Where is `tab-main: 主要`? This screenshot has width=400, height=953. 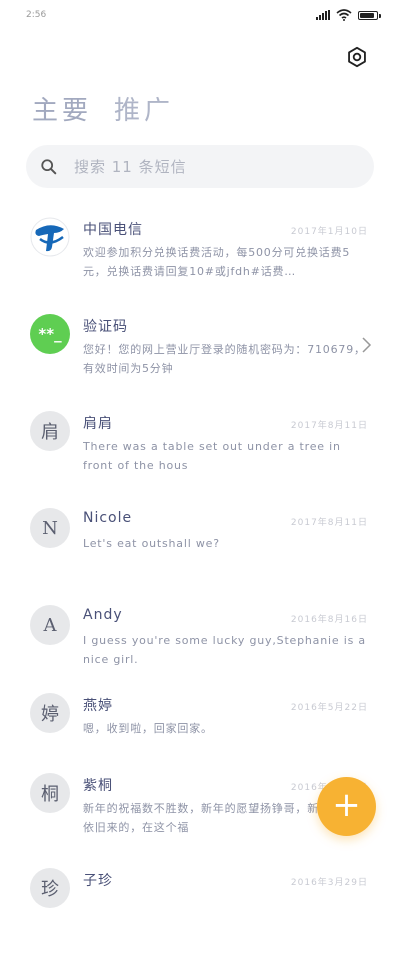 tab-main: 主要 is located at coordinates (62, 108).